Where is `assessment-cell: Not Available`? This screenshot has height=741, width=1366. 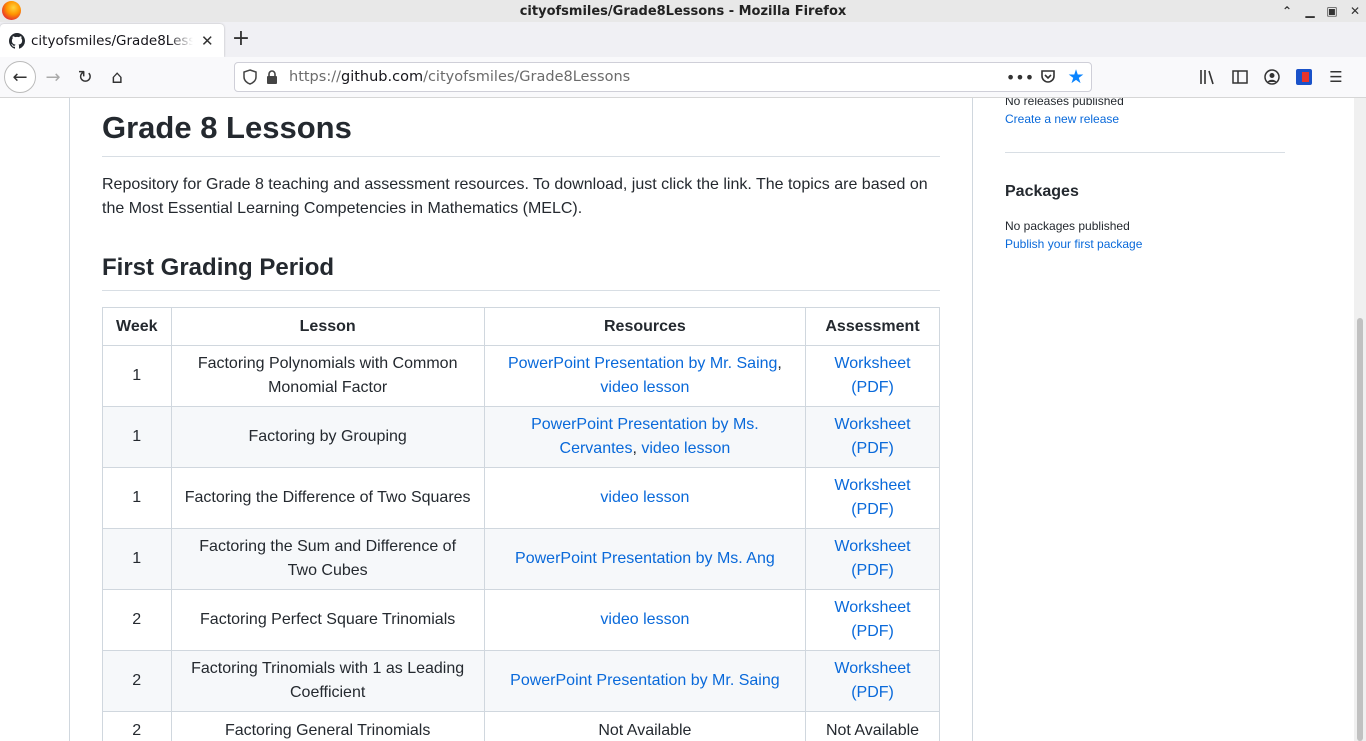 assessment-cell: Not Available is located at coordinates (872, 726).